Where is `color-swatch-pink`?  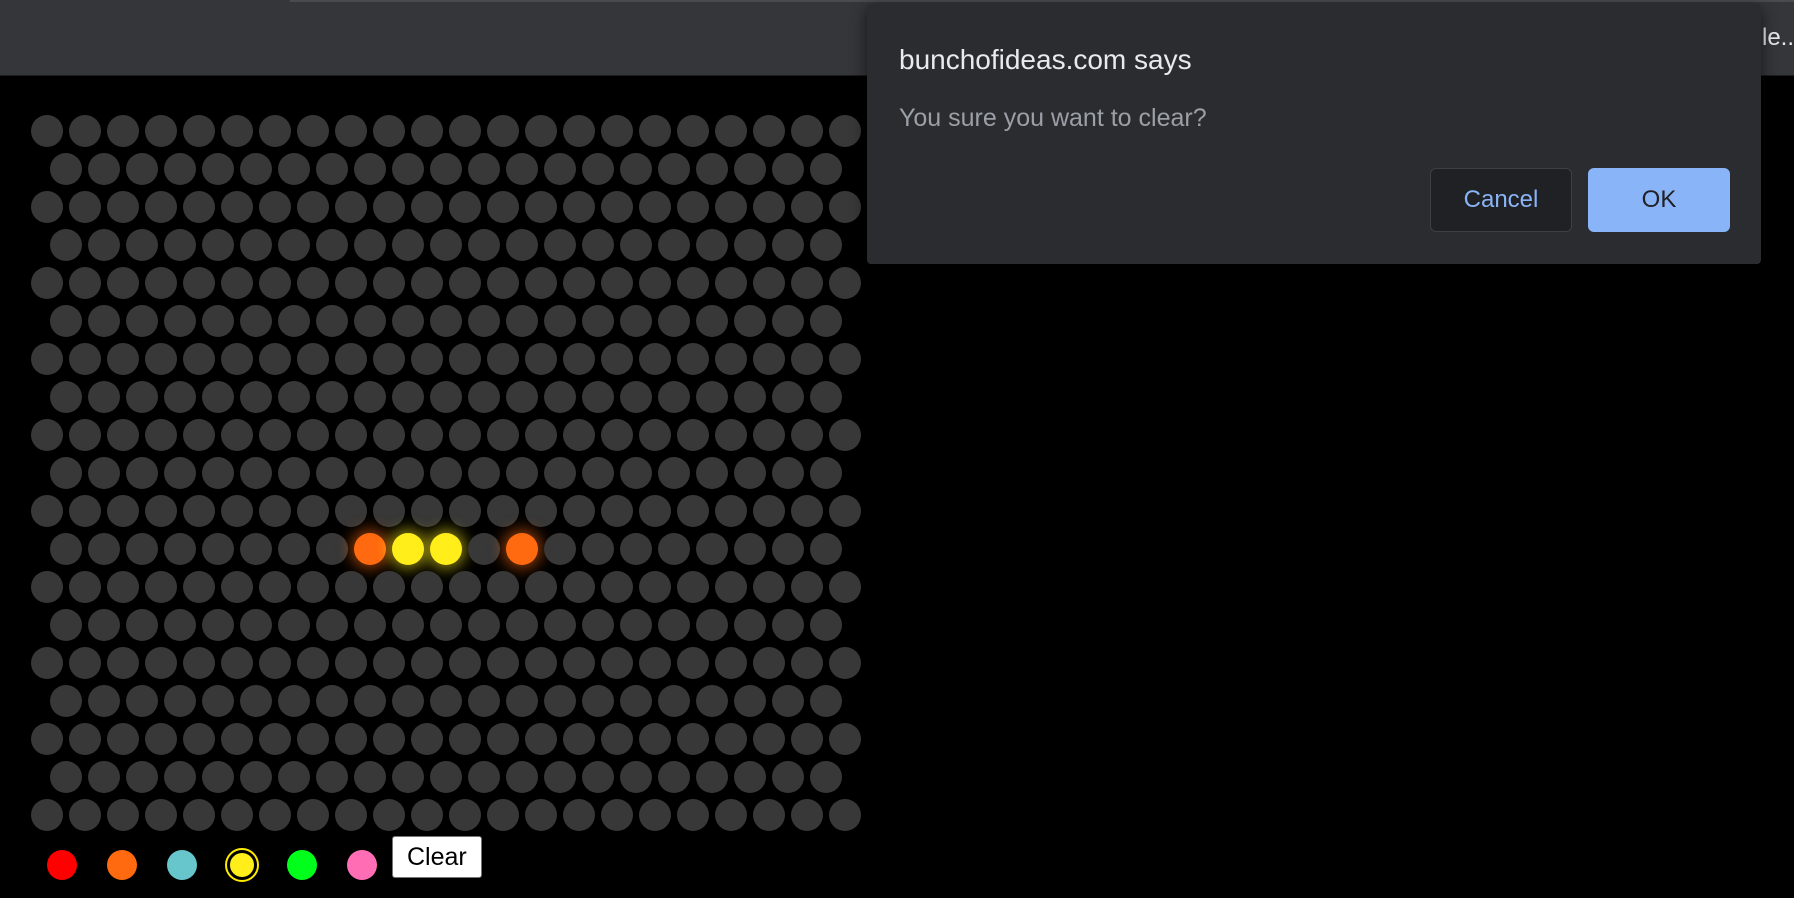 color-swatch-pink is located at coordinates (362, 865).